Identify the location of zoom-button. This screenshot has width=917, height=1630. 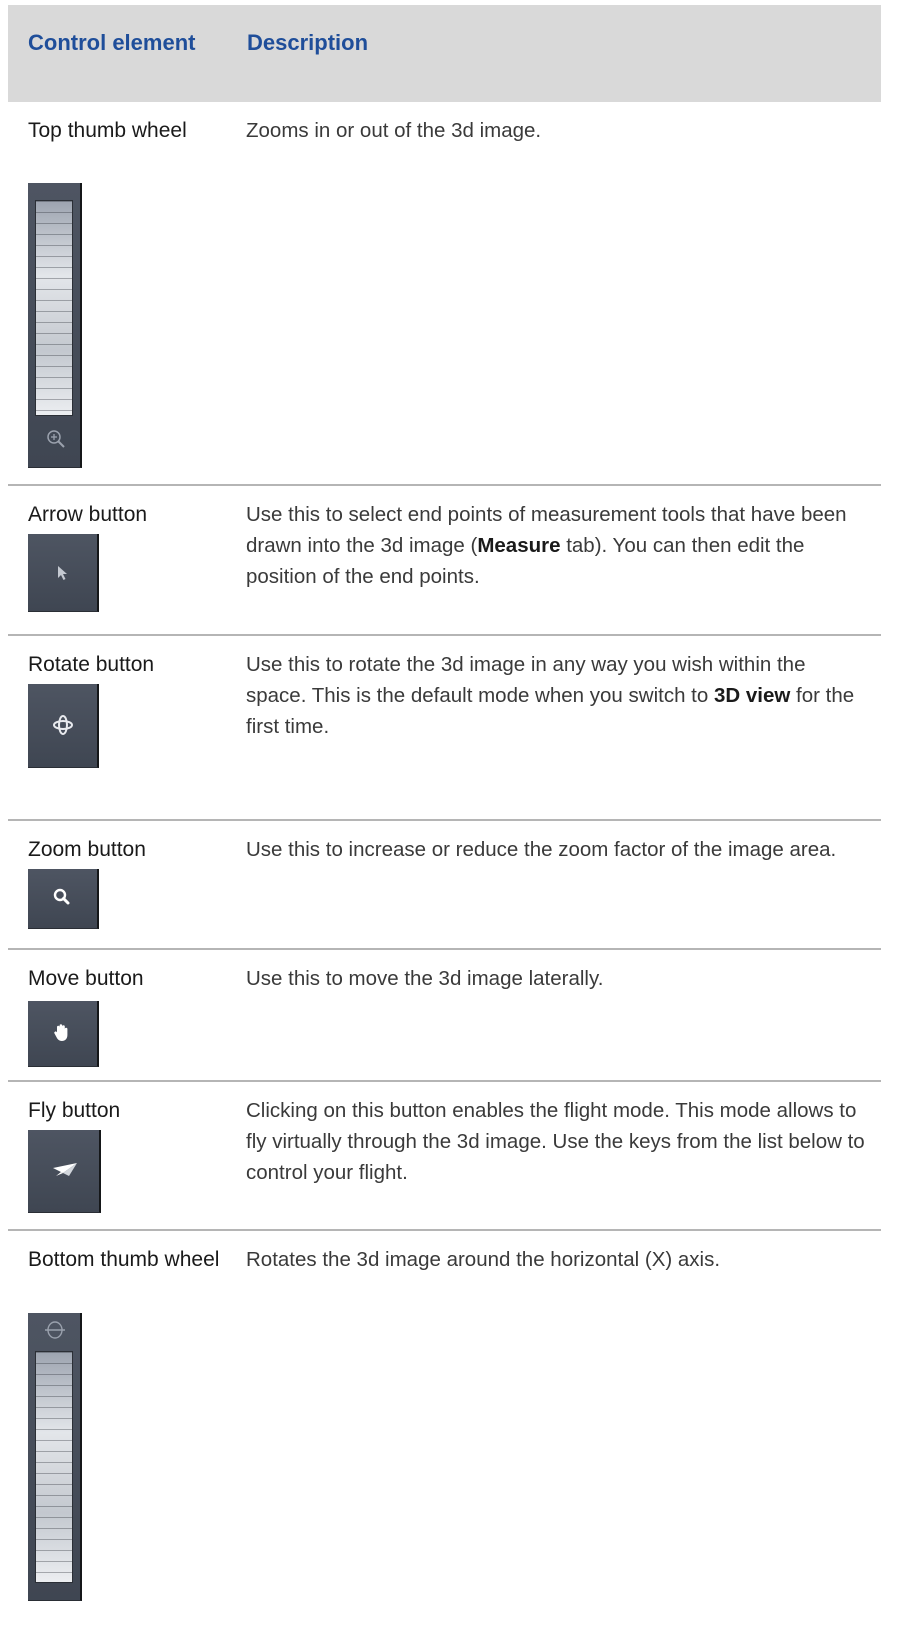
(63, 899).